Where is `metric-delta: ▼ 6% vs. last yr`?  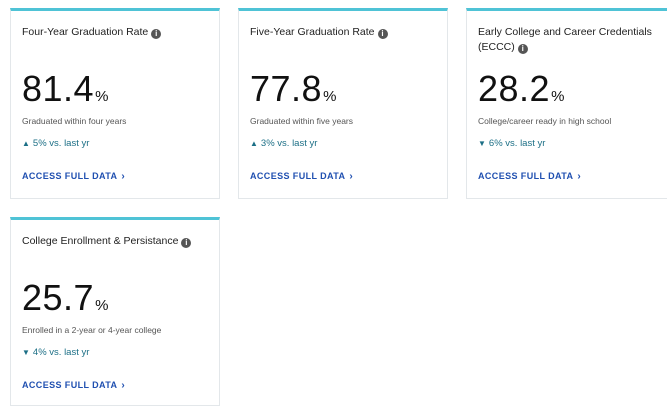
metric-delta: ▼ 6% vs. last yr is located at coordinates (512, 143).